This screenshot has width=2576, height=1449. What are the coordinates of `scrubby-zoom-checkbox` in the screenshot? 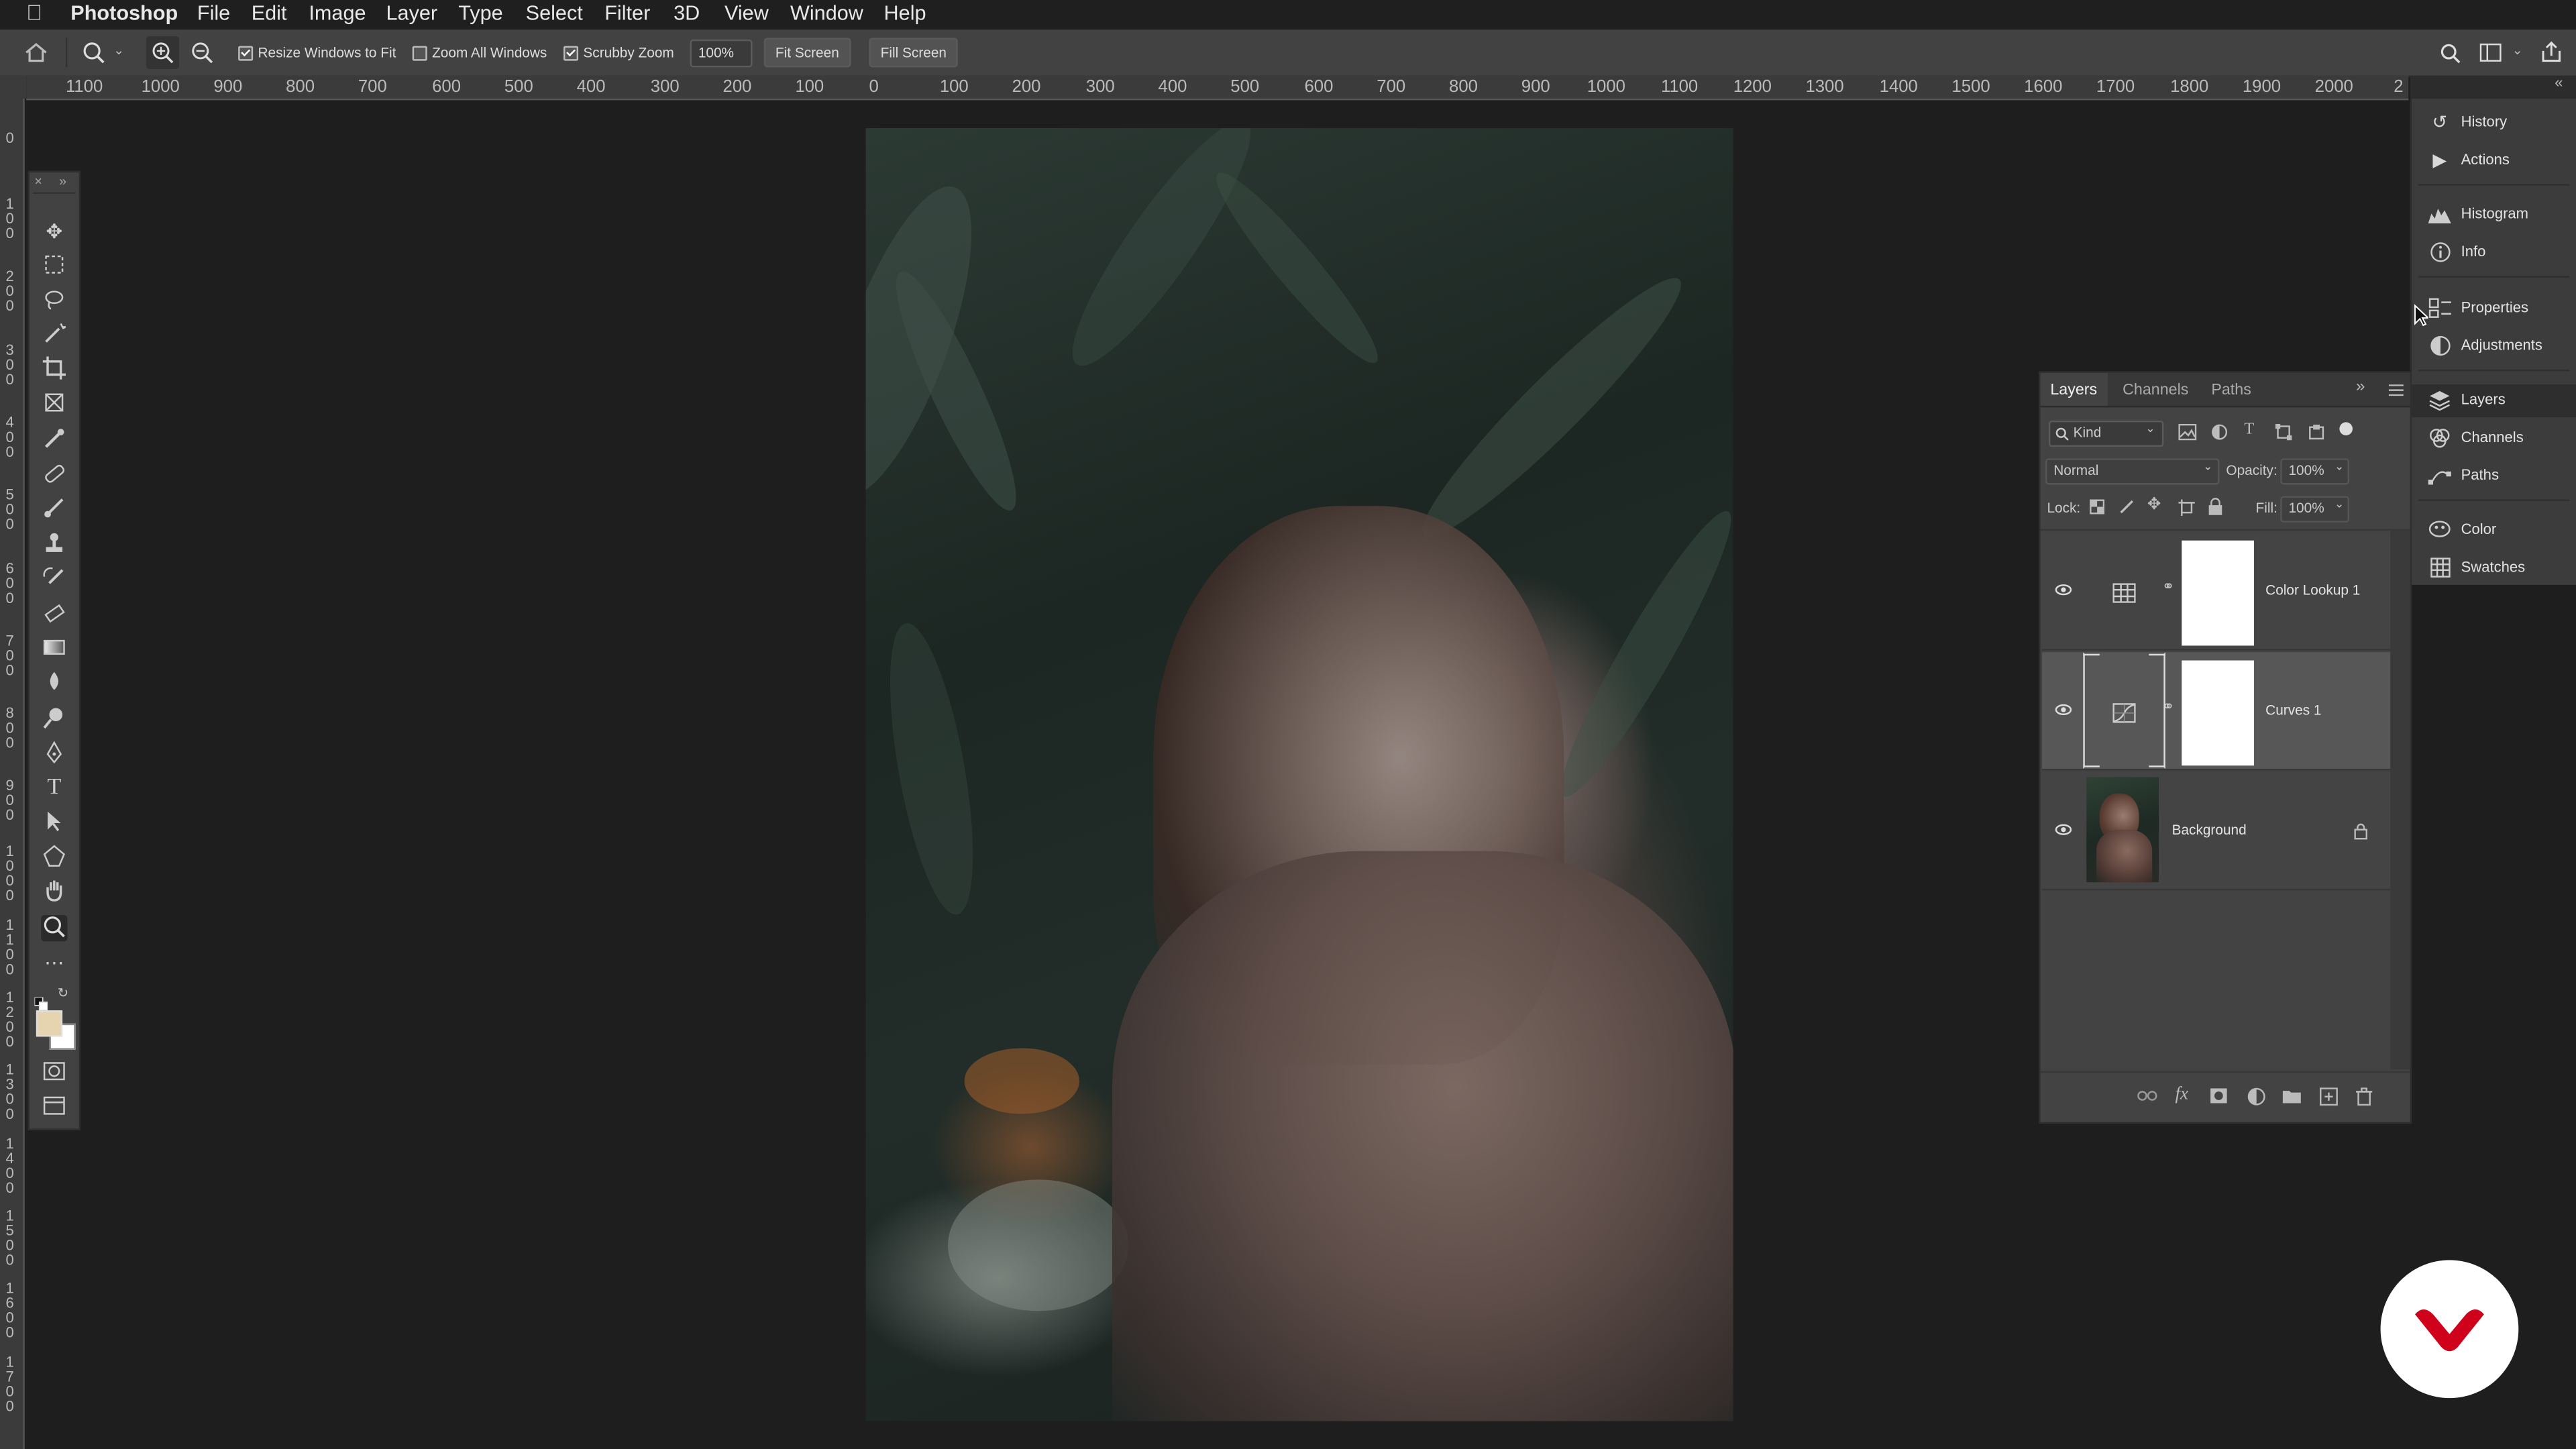 It's located at (571, 53).